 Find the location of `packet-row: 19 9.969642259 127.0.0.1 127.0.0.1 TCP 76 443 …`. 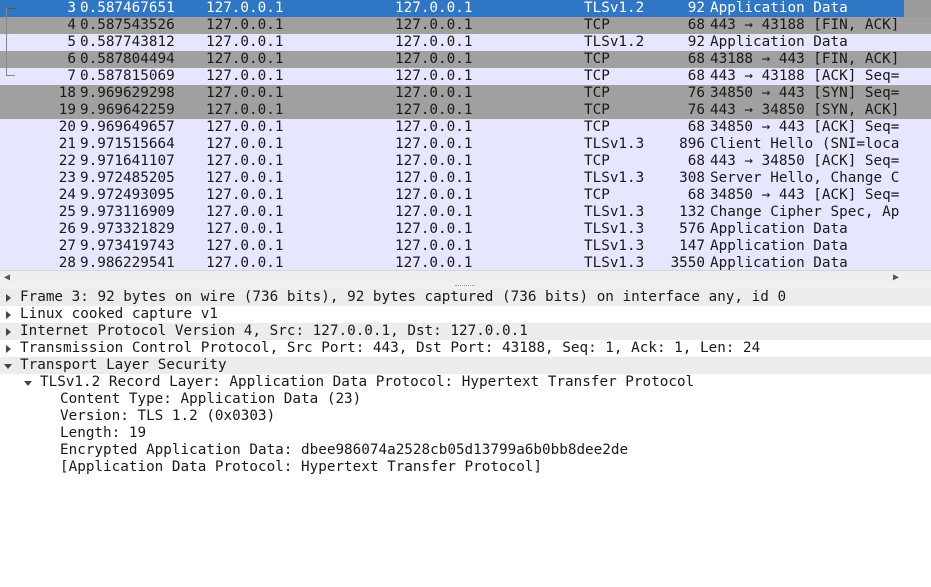

packet-row: 19 9.969642259 127.0.0.1 127.0.0.1 TCP 76 443 … is located at coordinates (452, 110).